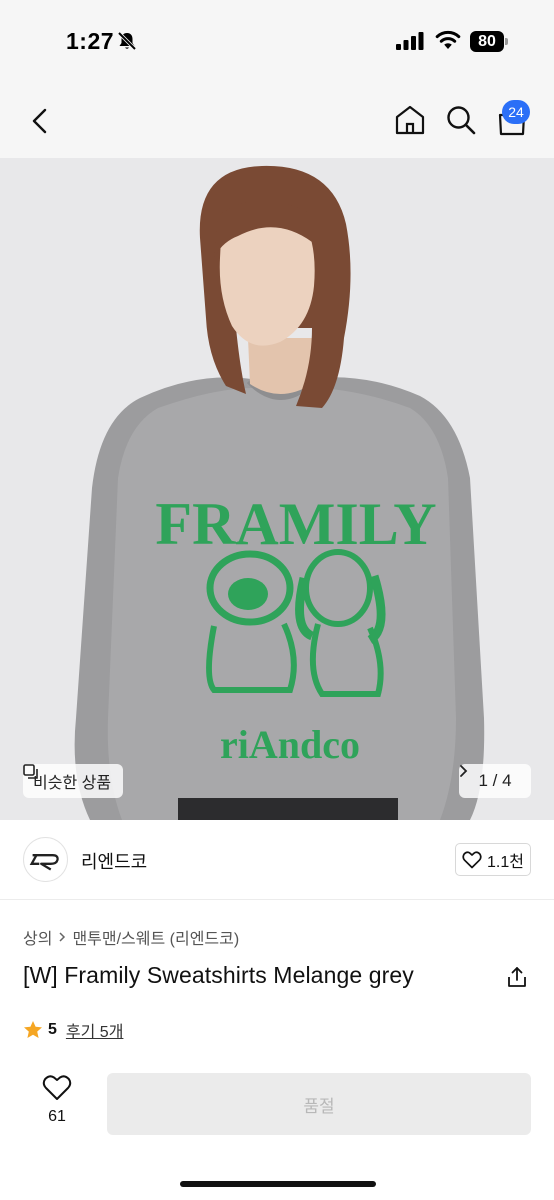 Image resolution: width=554 pixels, height=1200 pixels. I want to click on brand-logo, so click(45, 859).